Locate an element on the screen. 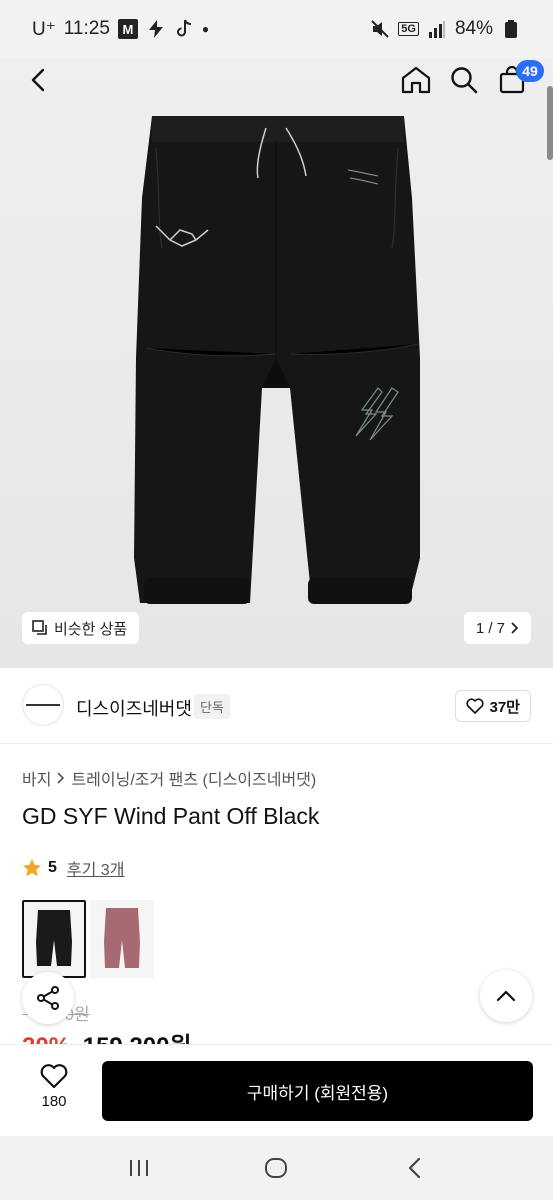 Image resolution: width=553 pixels, height=1200 pixels. share-icon is located at coordinates (48, 998).